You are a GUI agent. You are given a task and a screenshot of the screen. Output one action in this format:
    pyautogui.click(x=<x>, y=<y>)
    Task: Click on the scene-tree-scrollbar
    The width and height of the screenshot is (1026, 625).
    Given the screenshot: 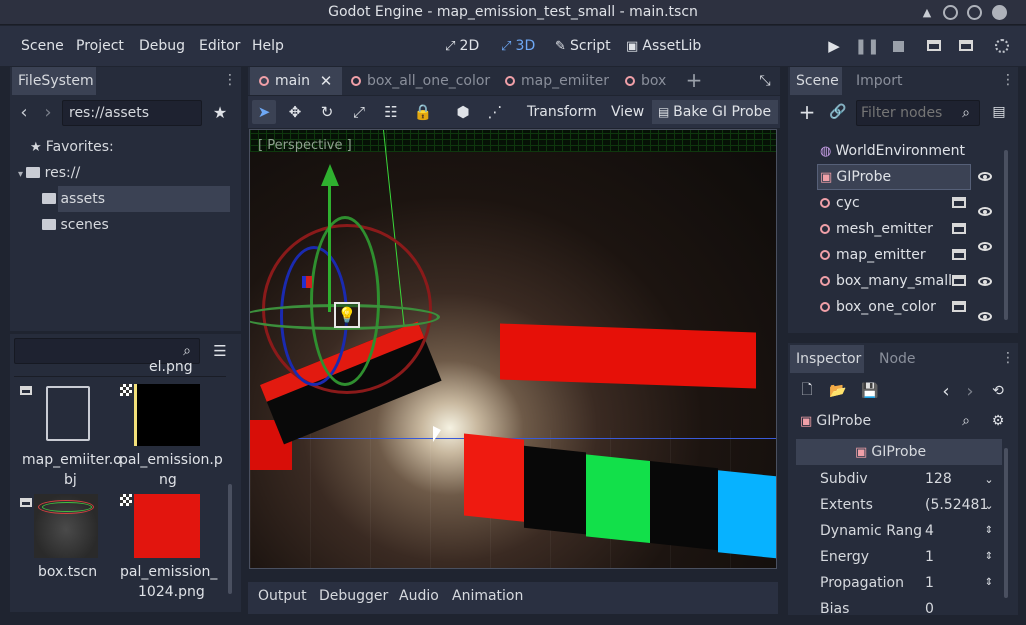 What is the action you would take?
    pyautogui.click(x=1006, y=235)
    